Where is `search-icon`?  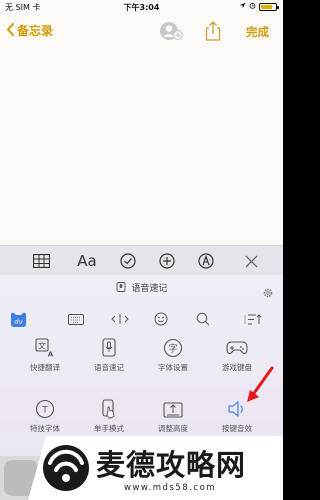
search-icon is located at coordinates (203, 319).